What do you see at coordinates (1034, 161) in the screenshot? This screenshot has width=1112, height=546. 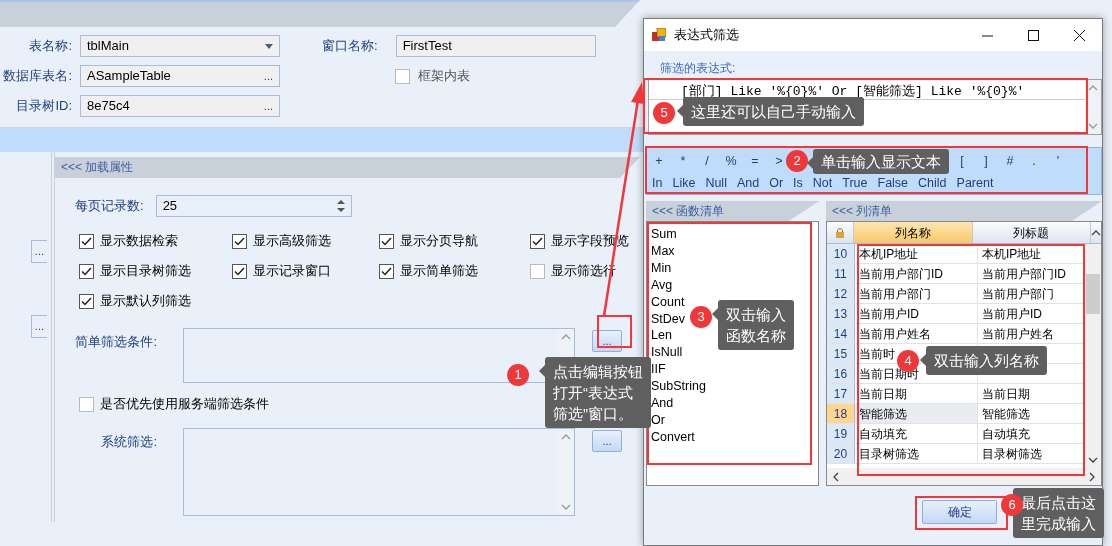 I see `operator-key: .` at bounding box center [1034, 161].